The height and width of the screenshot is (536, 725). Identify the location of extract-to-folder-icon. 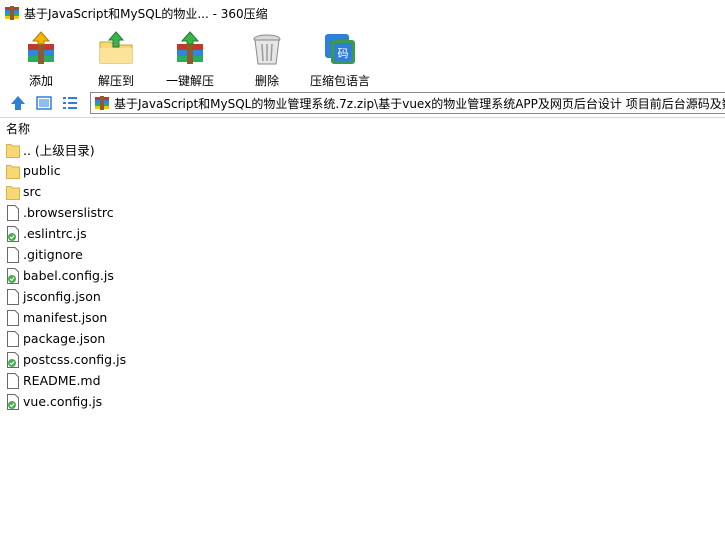
(116, 47).